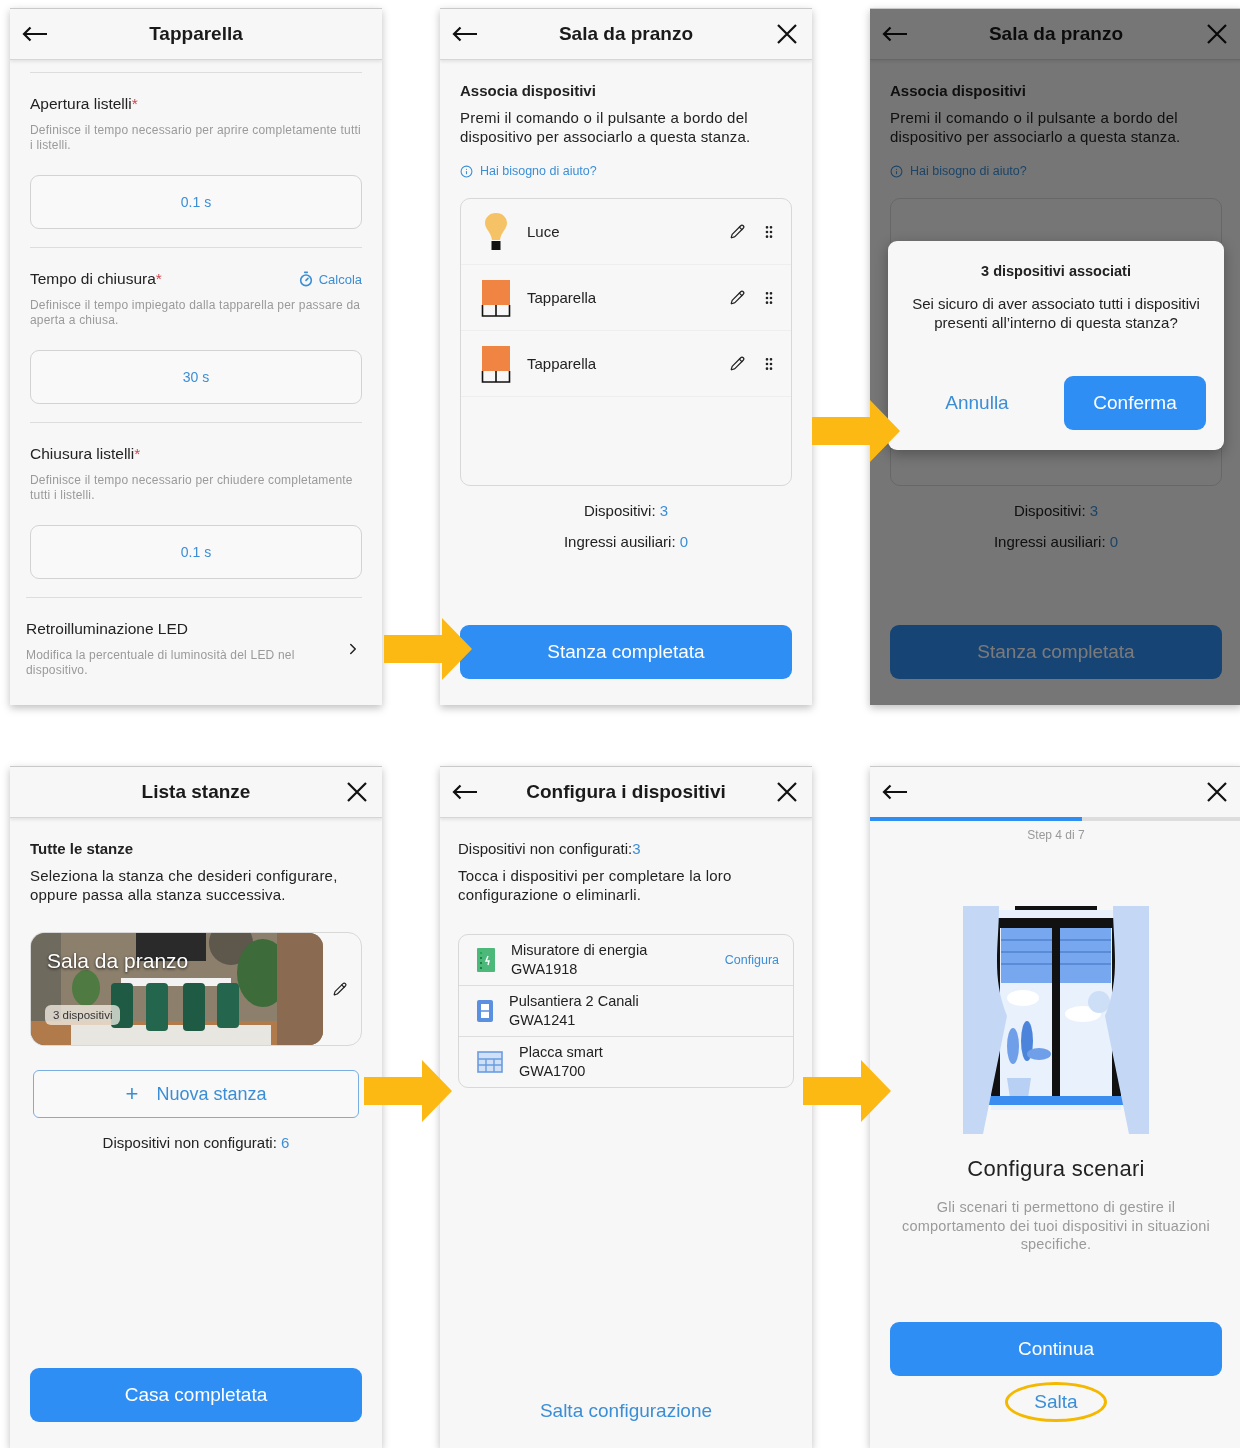  I want to click on device-row: Pulsantiera 2 Canali GWA1241, so click(626, 1010).